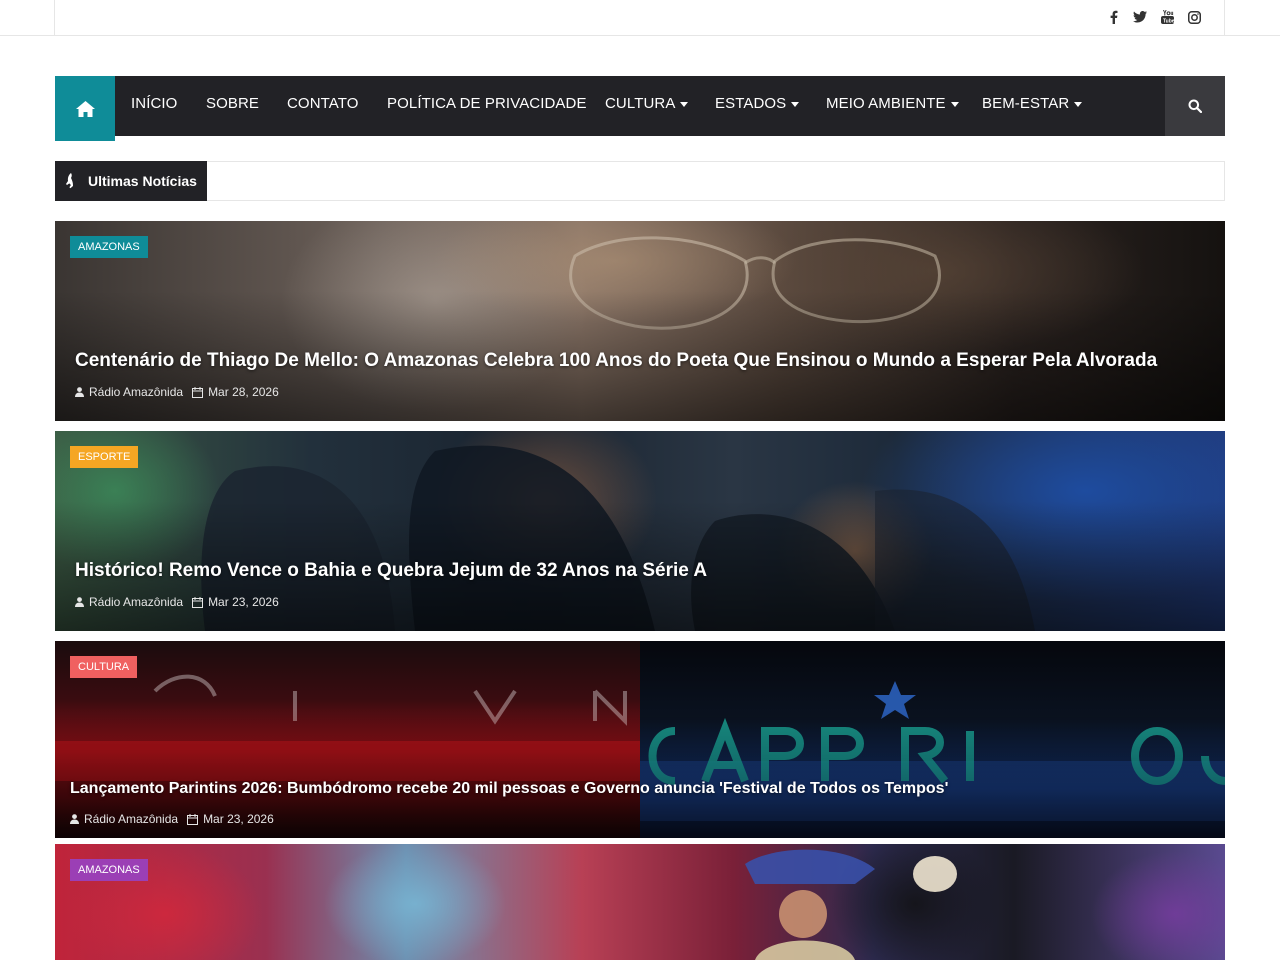 Image resolution: width=1280 pixels, height=960 pixels. Describe the element at coordinates (54, 17) in the screenshot. I see `top-bar-divider-left` at that location.